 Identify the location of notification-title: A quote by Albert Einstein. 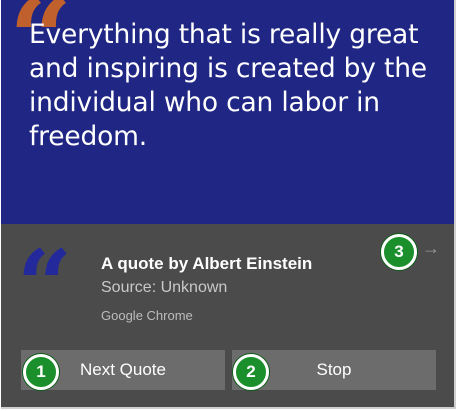
(207, 263).